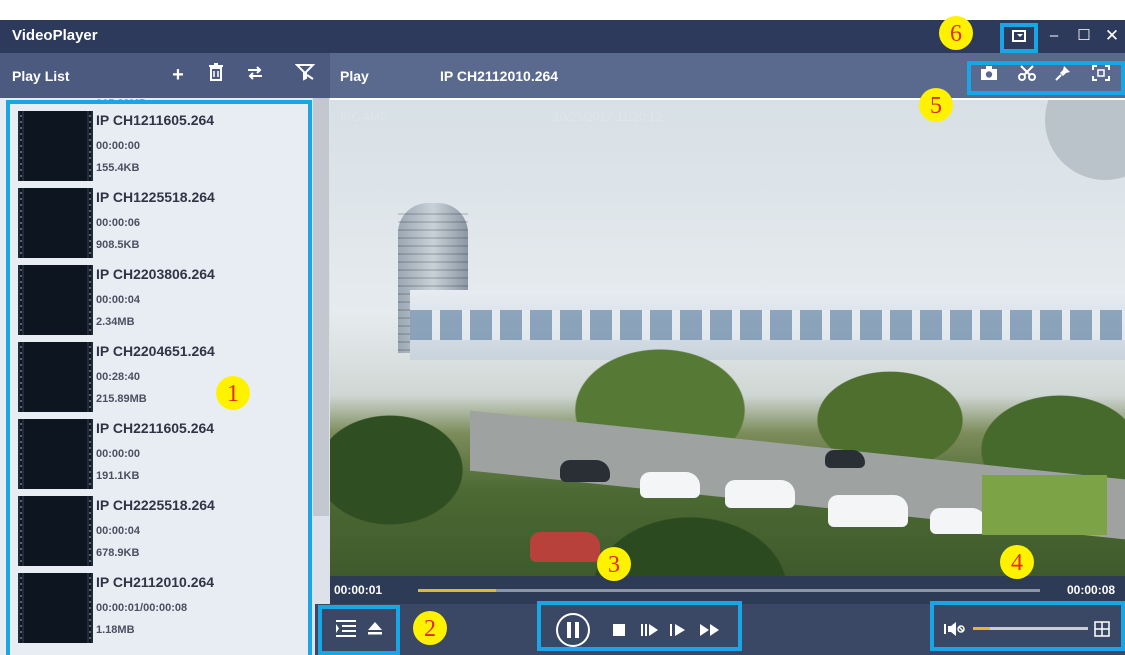  What do you see at coordinates (41, 76) in the screenshot?
I see `playlist-title: Play List` at bounding box center [41, 76].